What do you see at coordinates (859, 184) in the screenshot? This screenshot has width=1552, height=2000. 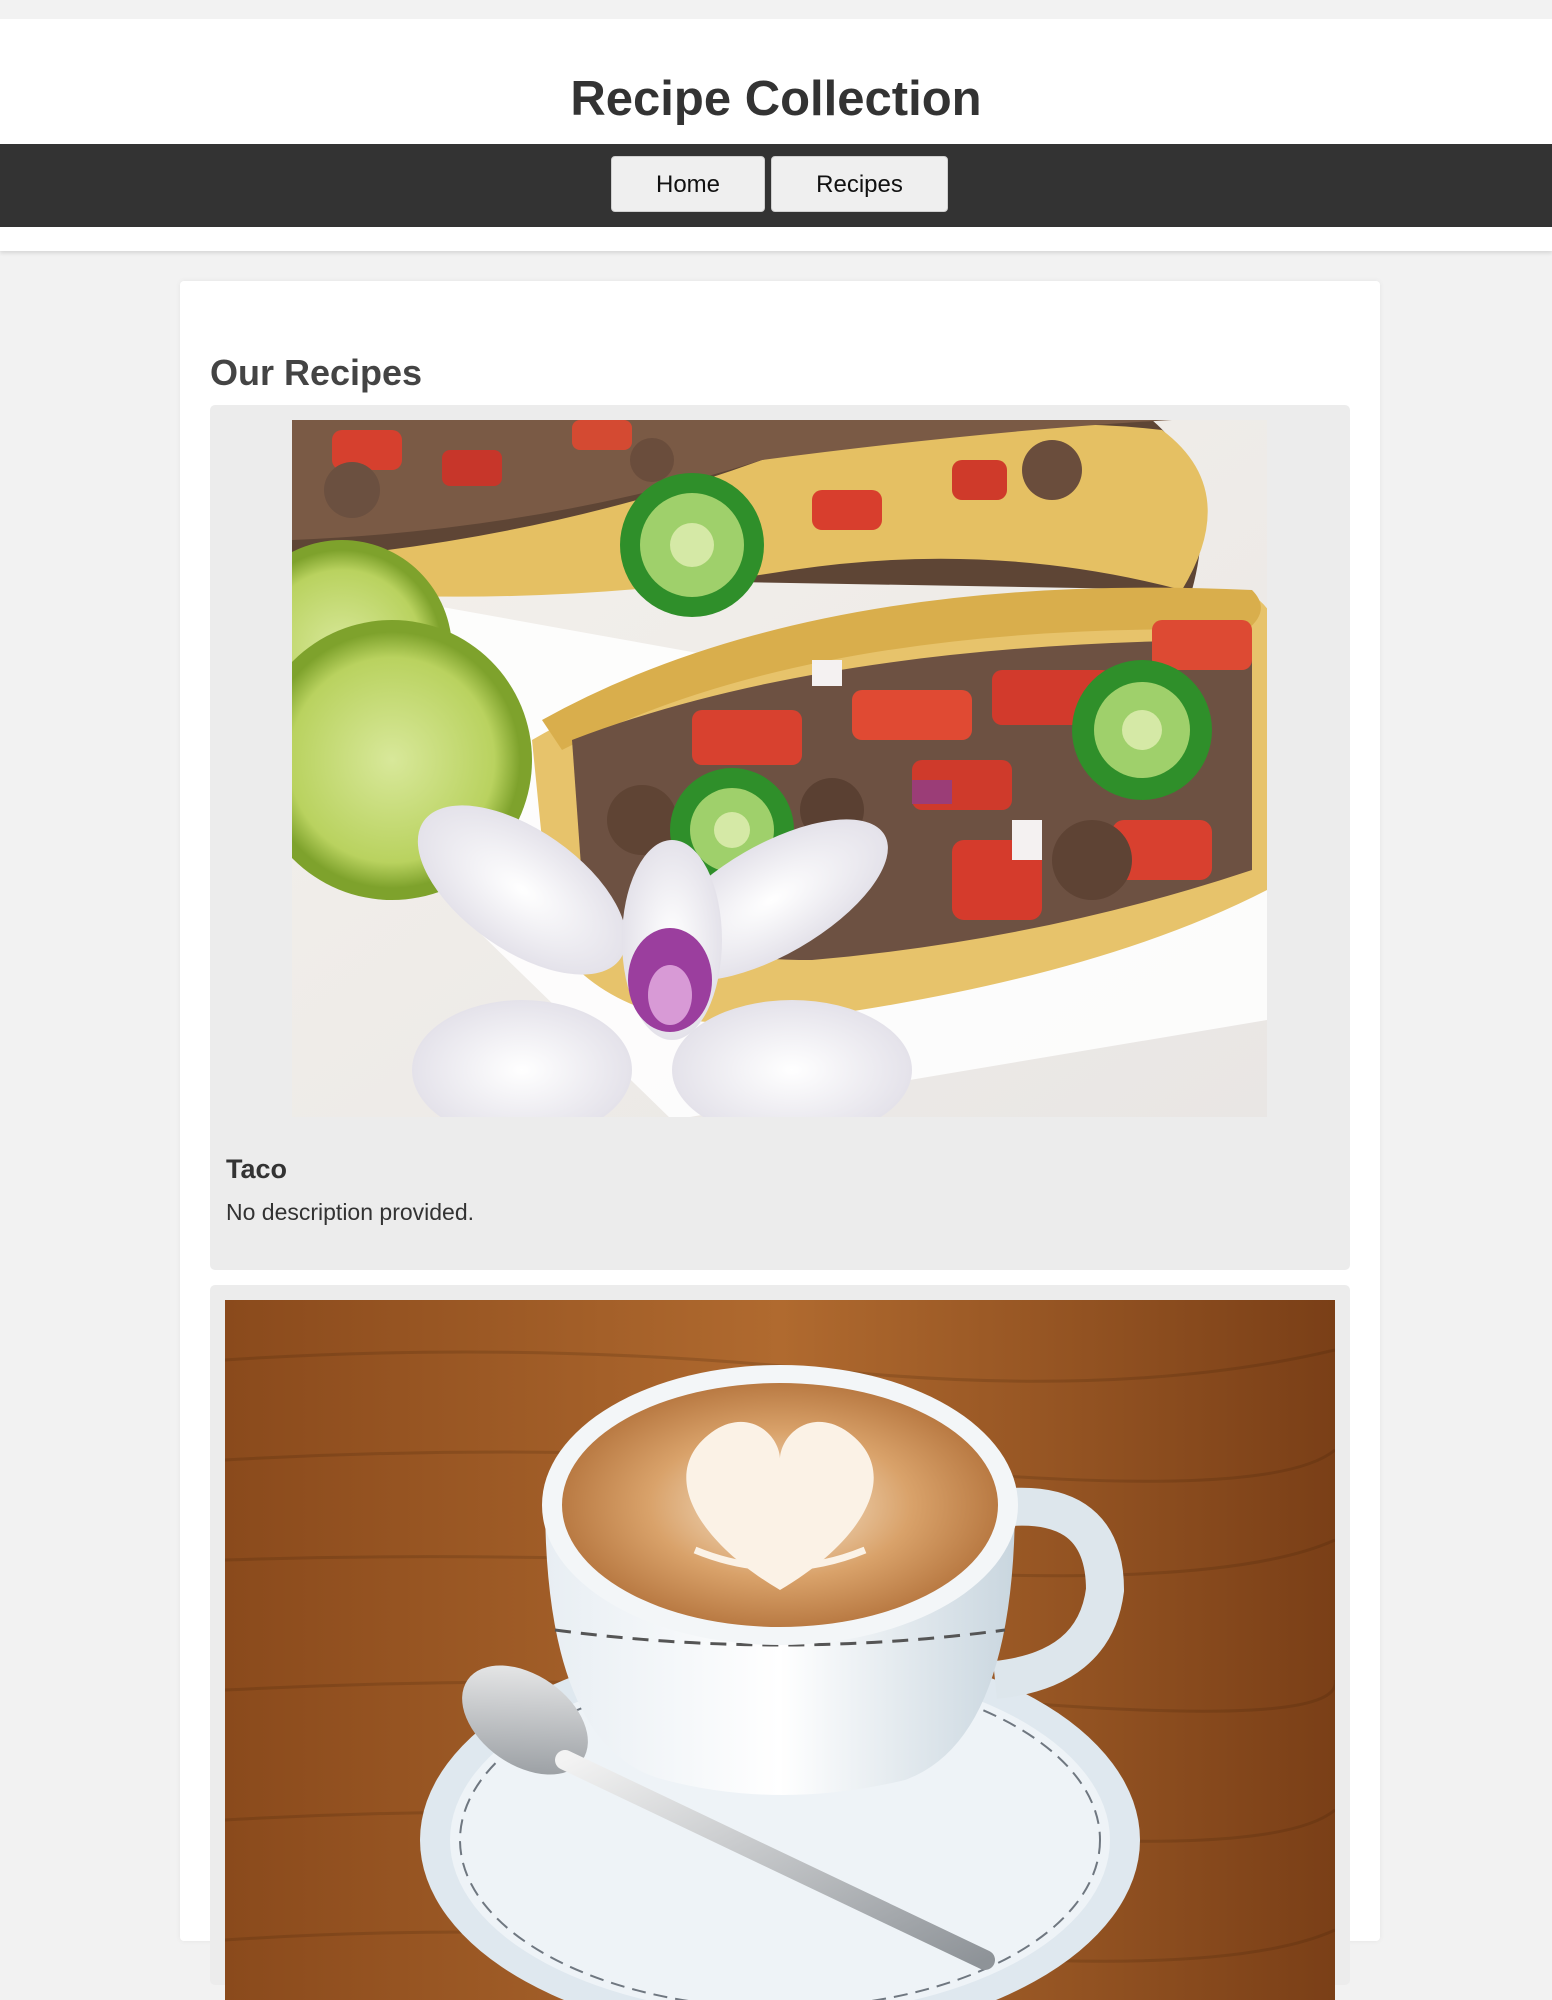 I see `nav-recipes-button: Recipes` at bounding box center [859, 184].